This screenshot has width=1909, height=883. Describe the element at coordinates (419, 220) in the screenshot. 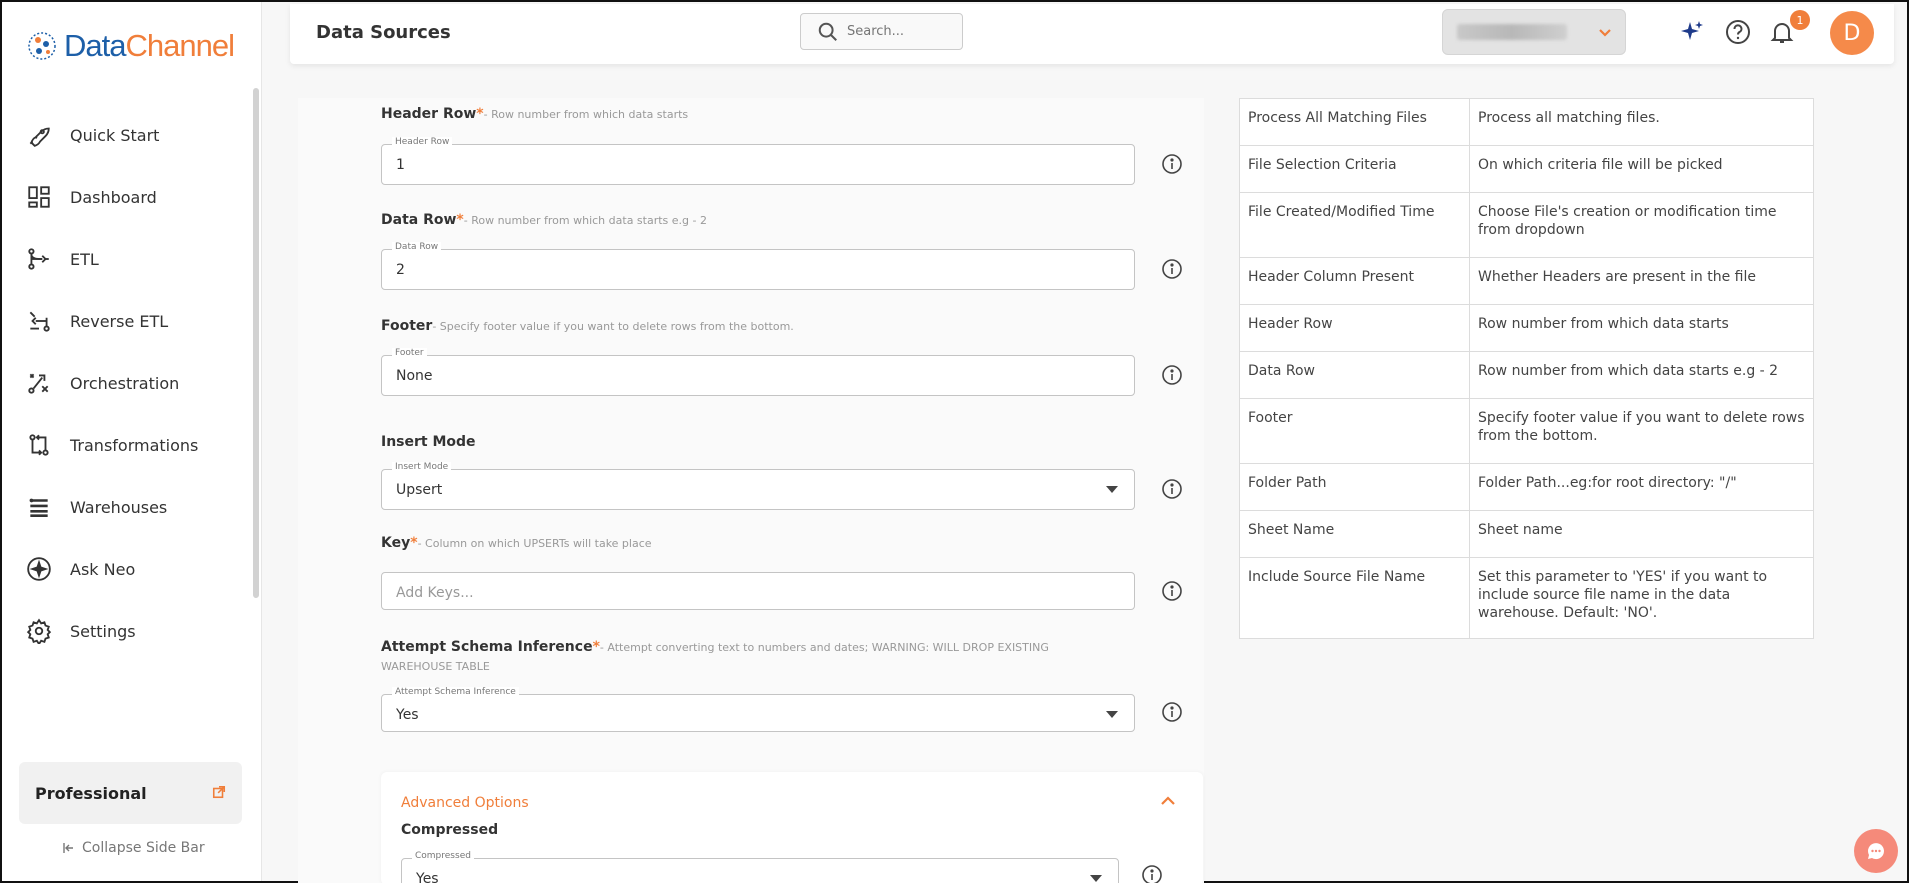

I see `data-row-label-text: Data Row` at that location.